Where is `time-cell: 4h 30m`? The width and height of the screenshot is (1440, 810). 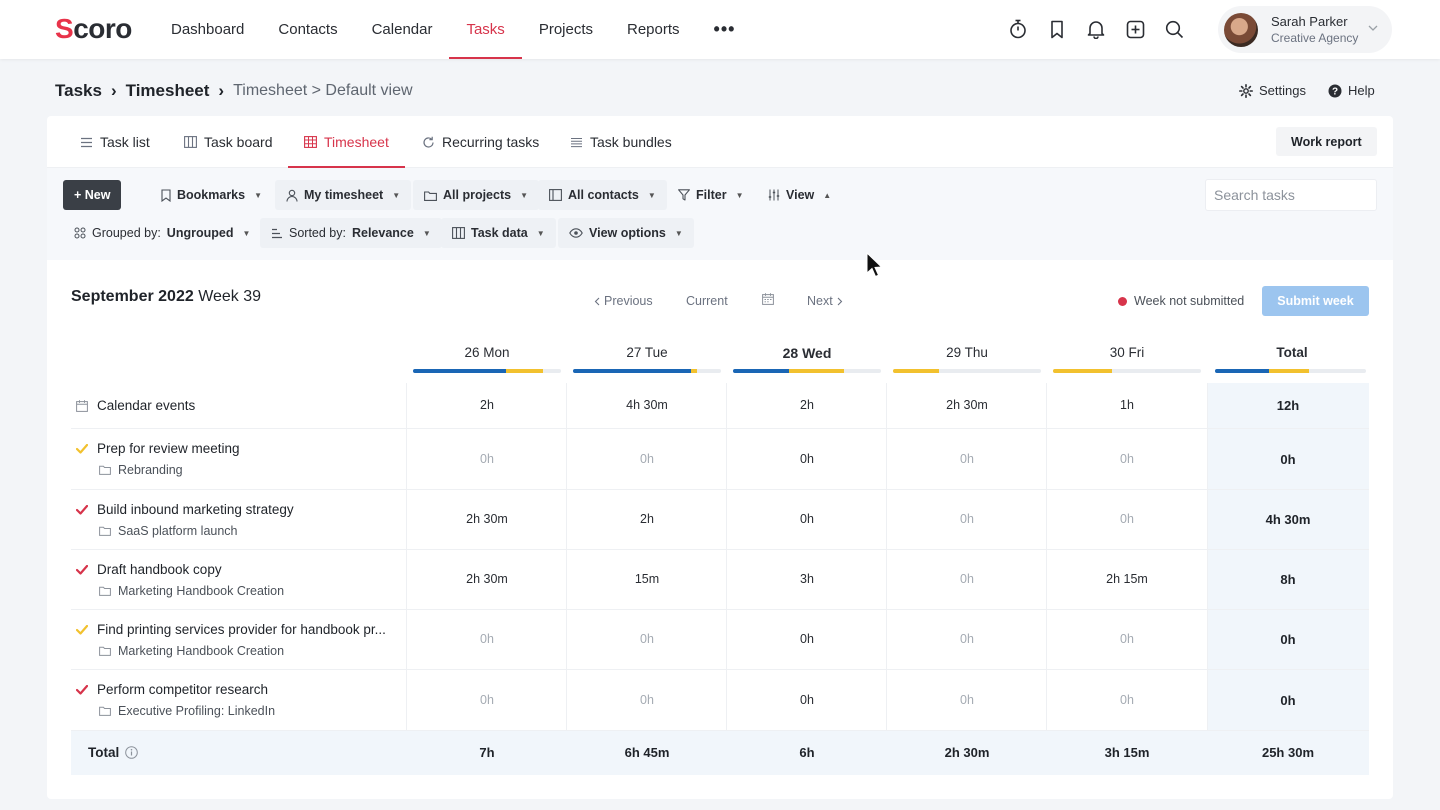 time-cell: 4h 30m is located at coordinates (647, 405).